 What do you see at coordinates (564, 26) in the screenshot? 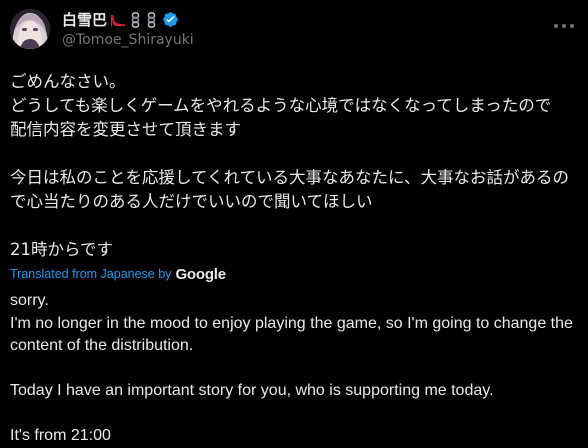
I see `more-options-icon` at bounding box center [564, 26].